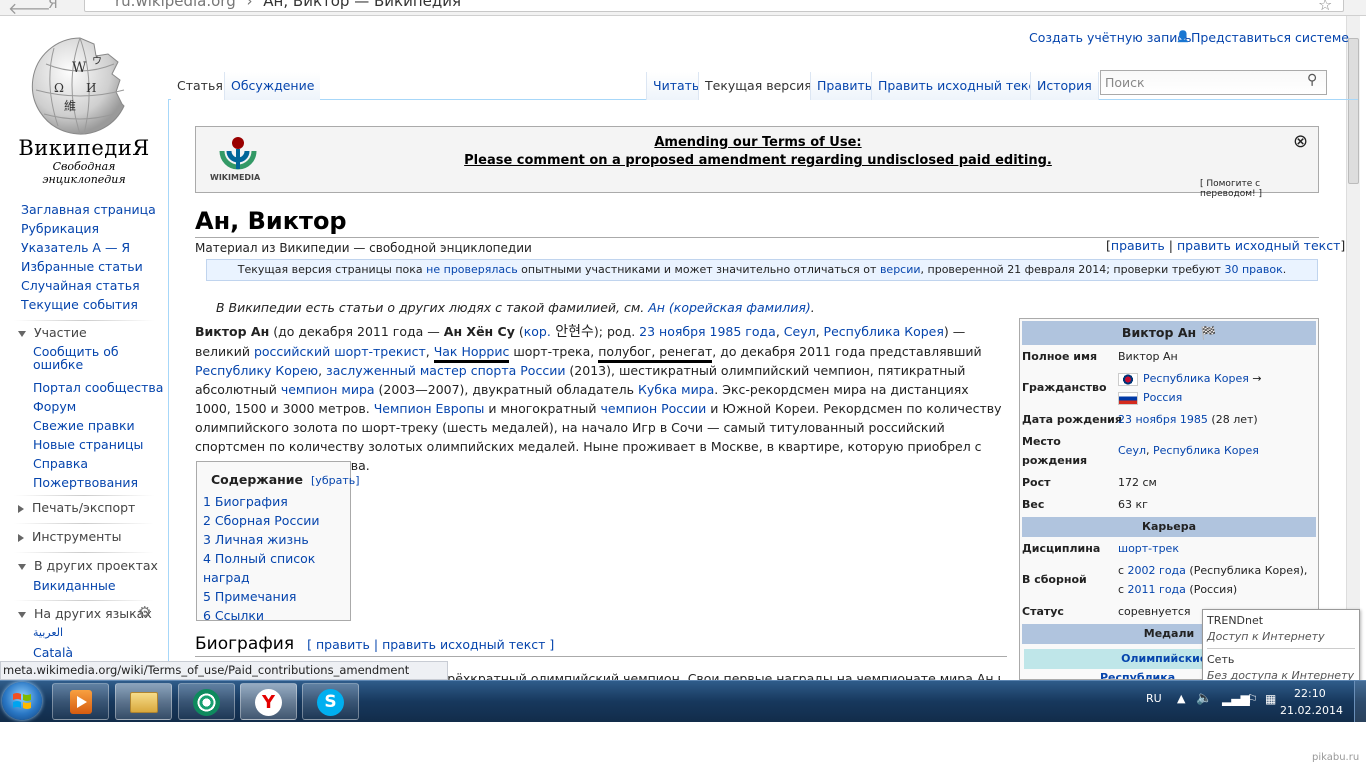 The image size is (1366, 768). Describe the element at coordinates (1163, 419) in the screenshot. I see `infobox-birthdate-link: 23 ноября 1985` at that location.